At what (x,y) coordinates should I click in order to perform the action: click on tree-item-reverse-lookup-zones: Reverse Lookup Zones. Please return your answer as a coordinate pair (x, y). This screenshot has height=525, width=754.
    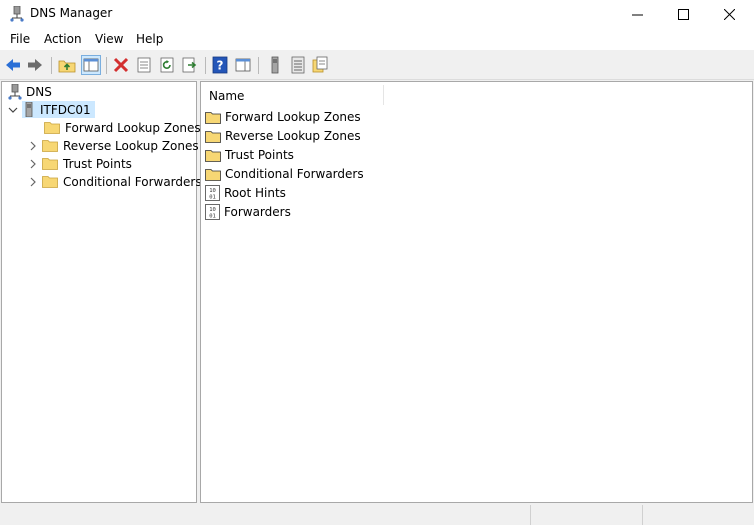
    Looking at the image, I should click on (113, 145).